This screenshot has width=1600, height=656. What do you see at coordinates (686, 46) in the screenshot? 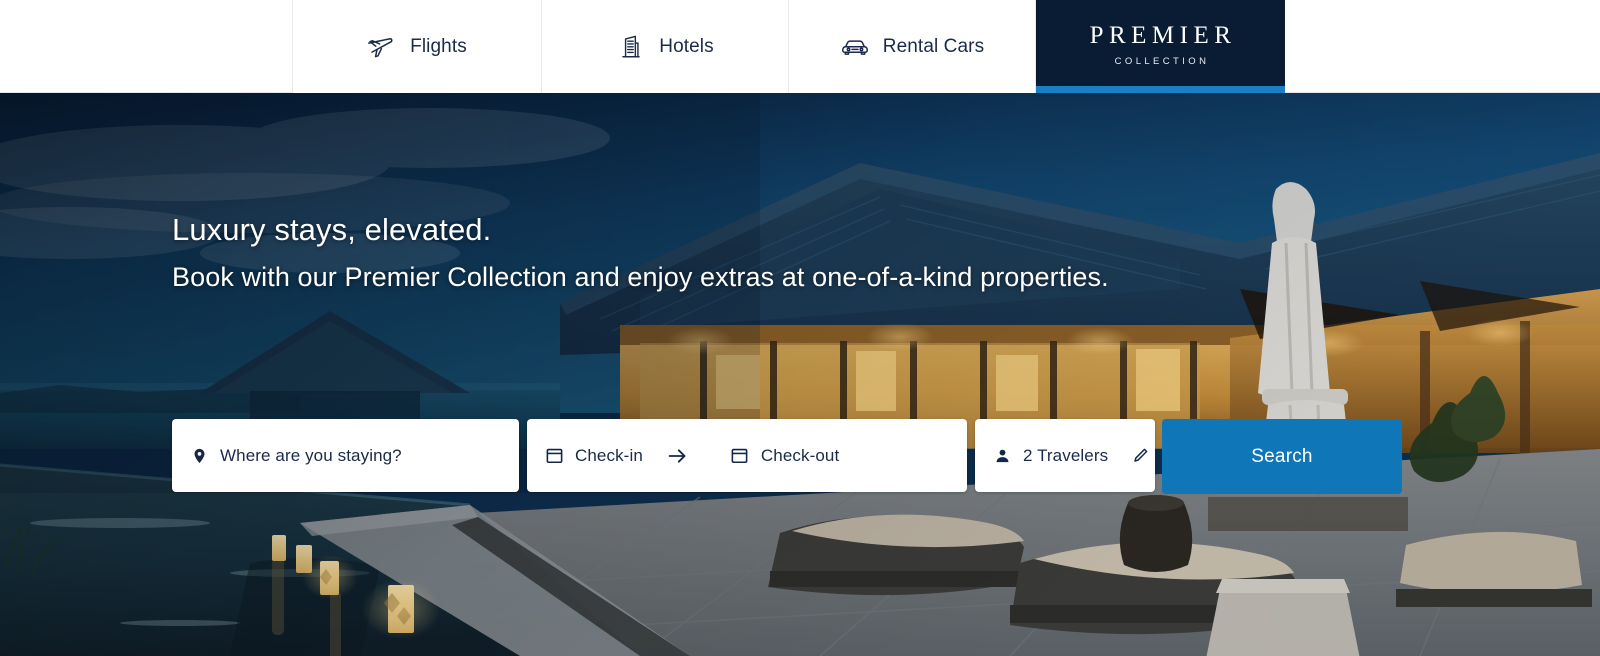
I see `nav-tab-hotels-label: Hotels` at bounding box center [686, 46].